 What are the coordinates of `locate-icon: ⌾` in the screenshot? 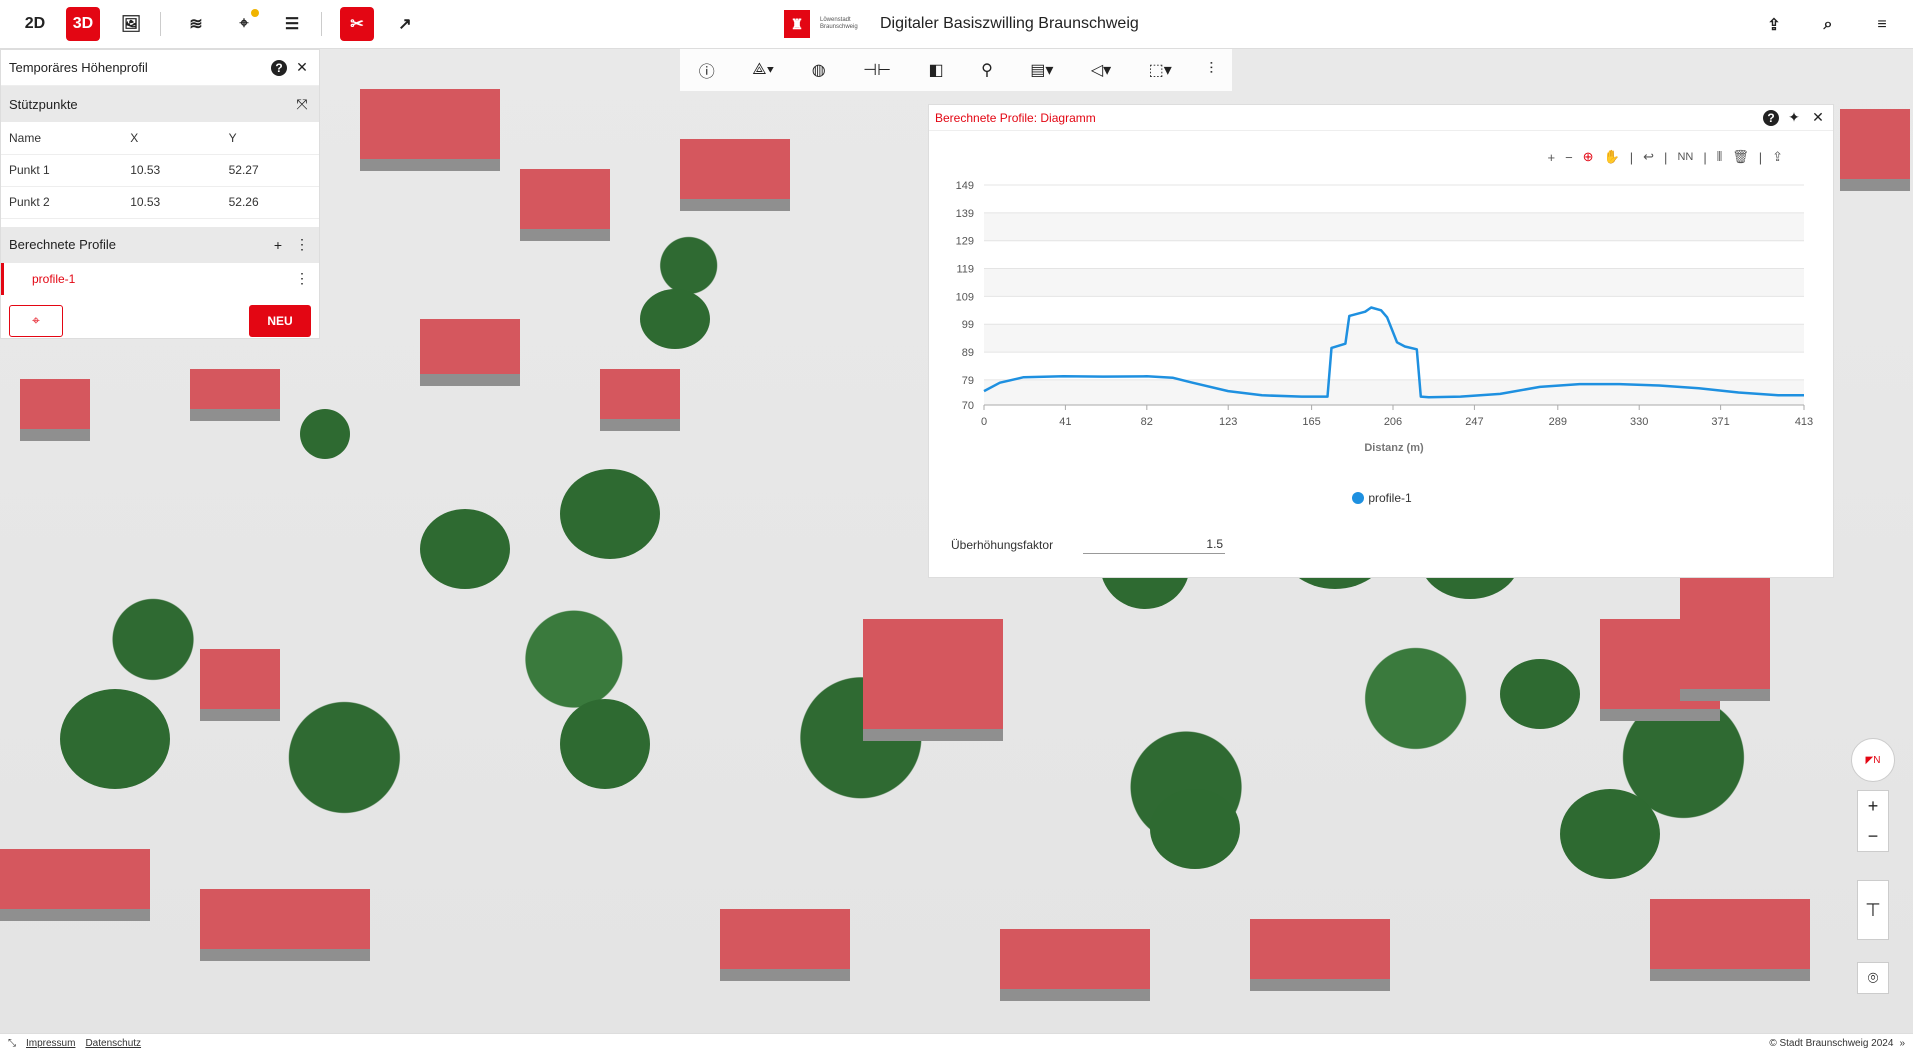 It's located at (1873, 977).